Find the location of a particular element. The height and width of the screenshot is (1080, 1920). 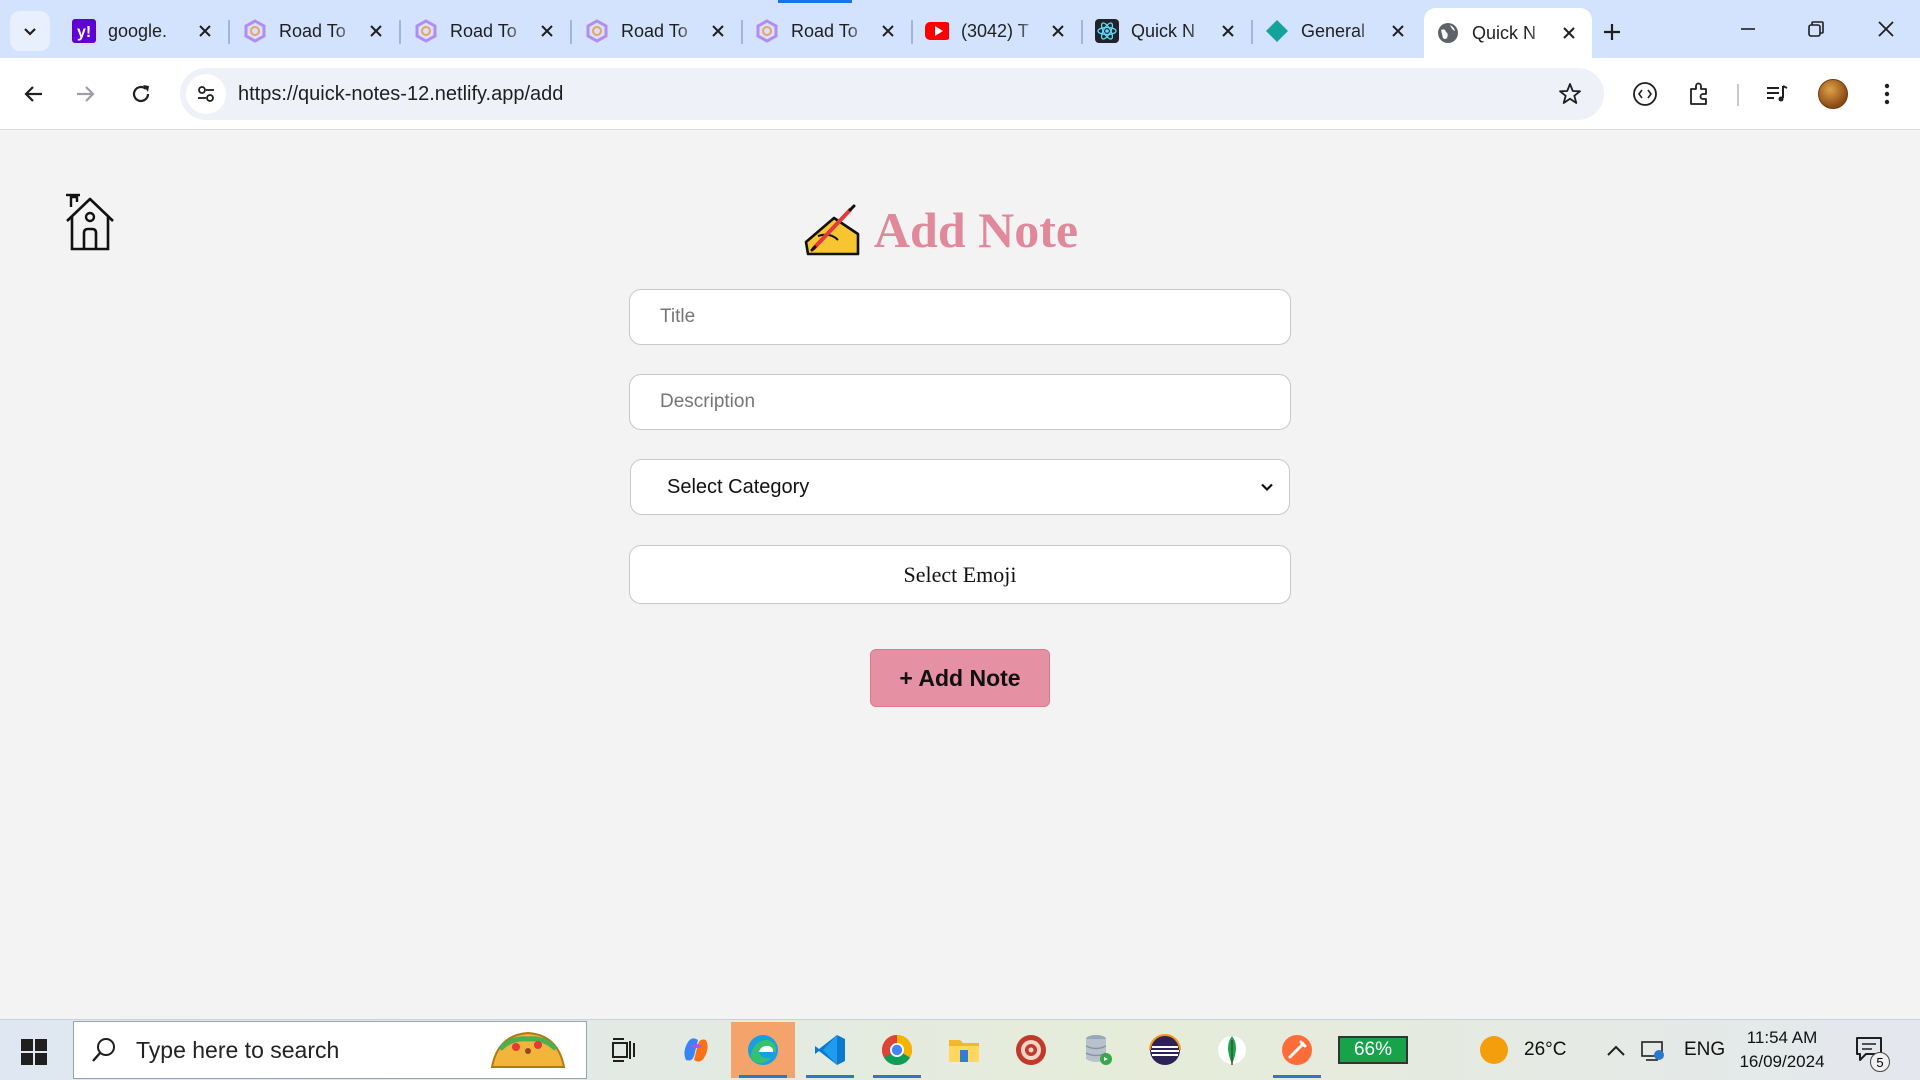

tab-youtube: (3042) T is located at coordinates (998, 31).